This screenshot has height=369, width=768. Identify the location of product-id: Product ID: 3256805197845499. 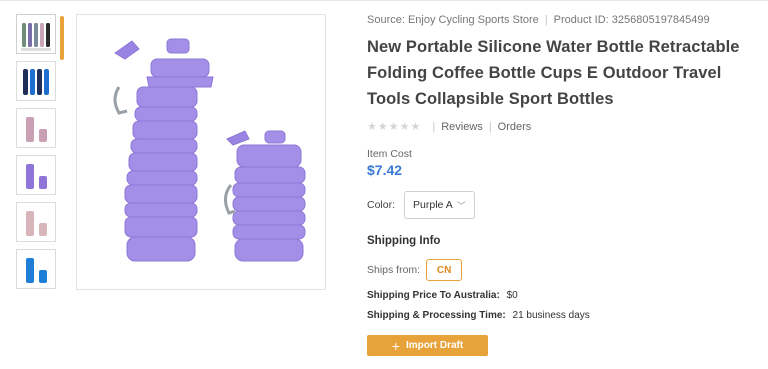
(631, 20).